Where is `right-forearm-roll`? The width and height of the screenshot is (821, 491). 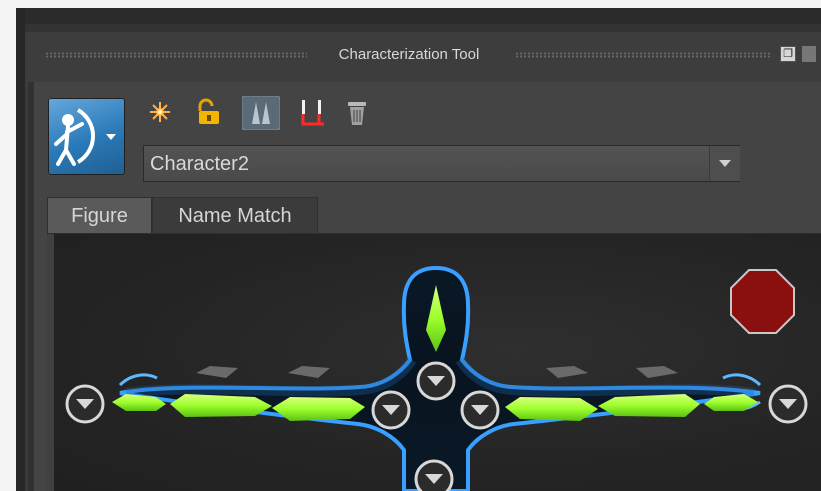 right-forearm-roll is located at coordinates (657, 372).